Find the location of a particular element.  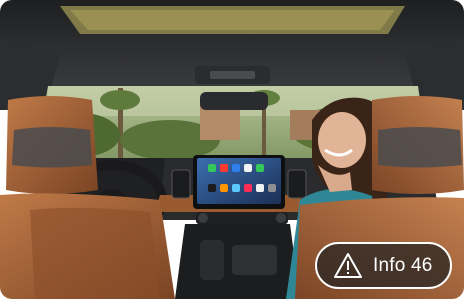

info-badge-label: Info 46 is located at coordinates (403, 265).